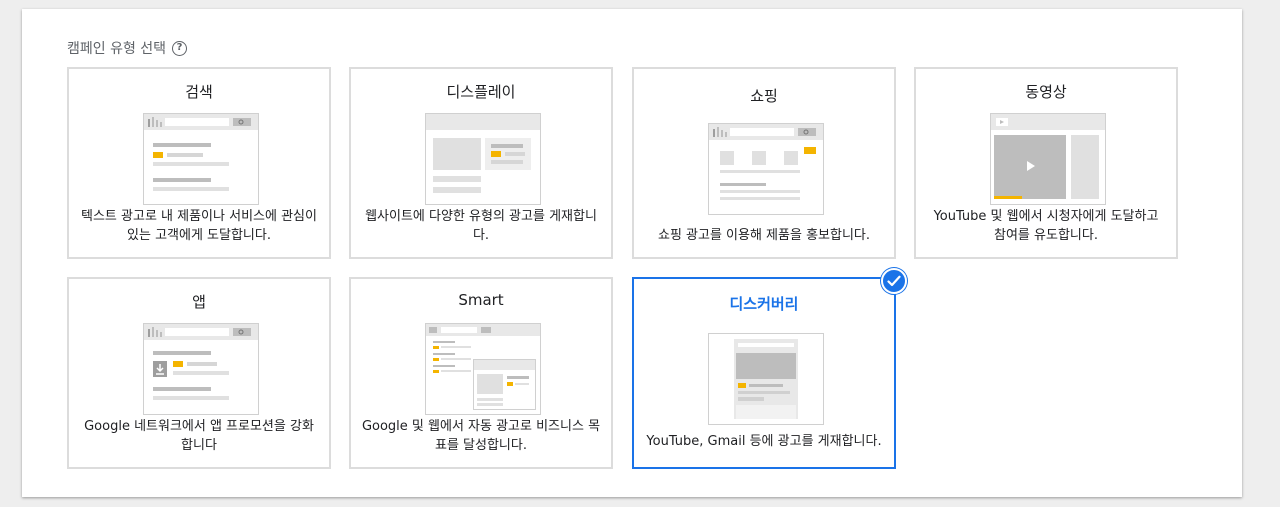 The width and height of the screenshot is (1280, 507). I want to click on card-description: 웹사이트에 다양한 유형의 광고를 게재합니다., so click(481, 226).